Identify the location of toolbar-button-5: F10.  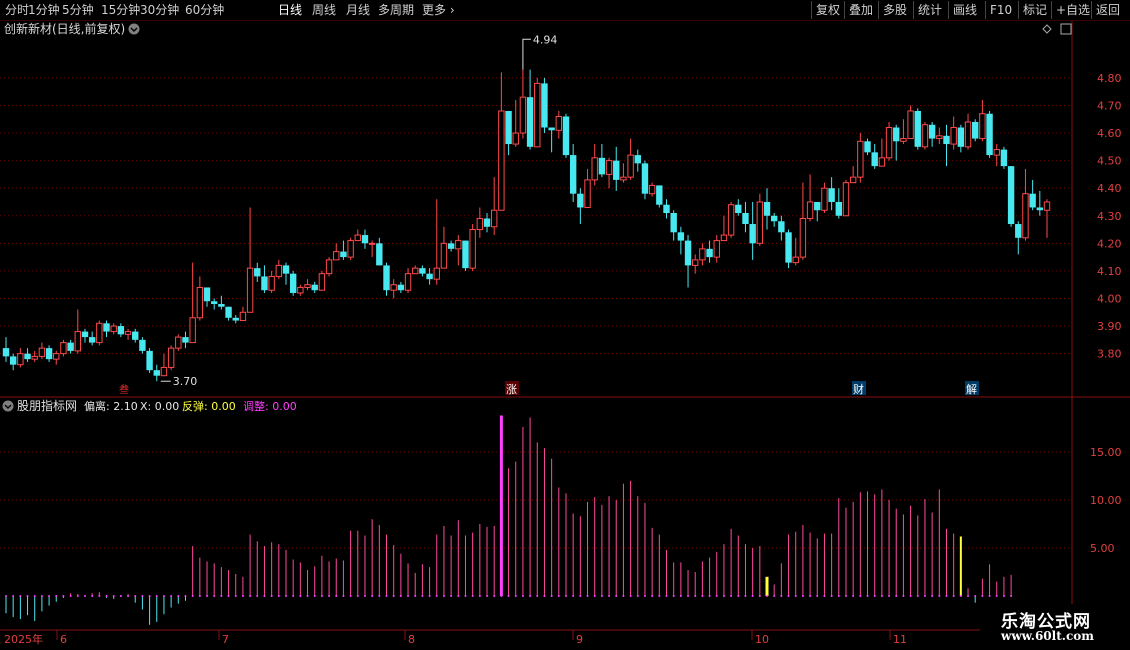
(1001, 10).